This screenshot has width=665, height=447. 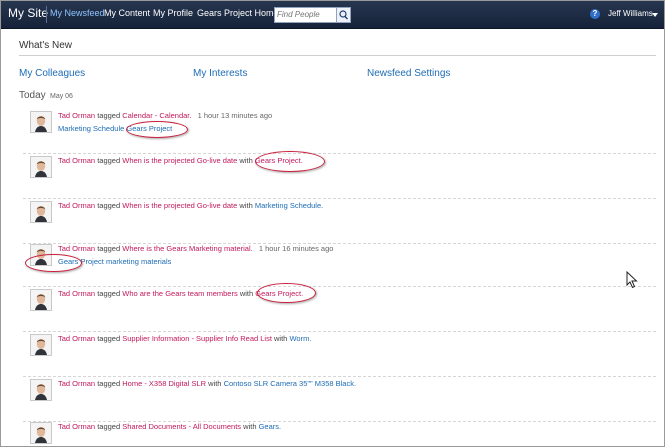 What do you see at coordinates (655, 15) in the screenshot?
I see `chevron-down-icon` at bounding box center [655, 15].